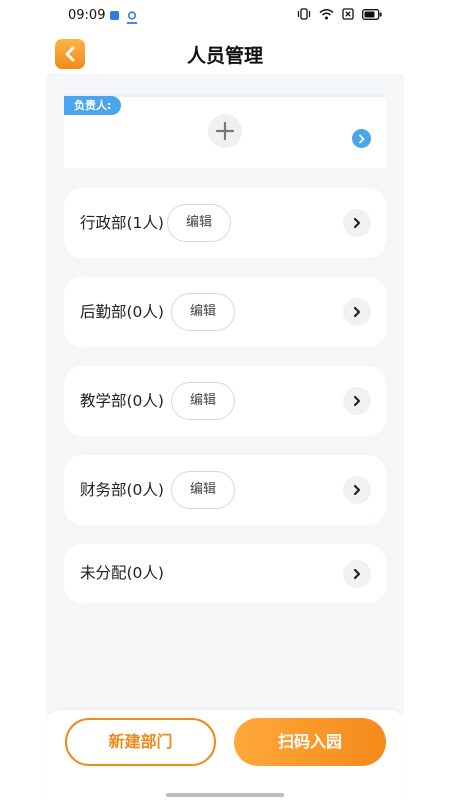  I want to click on leader-card: 负责人:, so click(225, 131).